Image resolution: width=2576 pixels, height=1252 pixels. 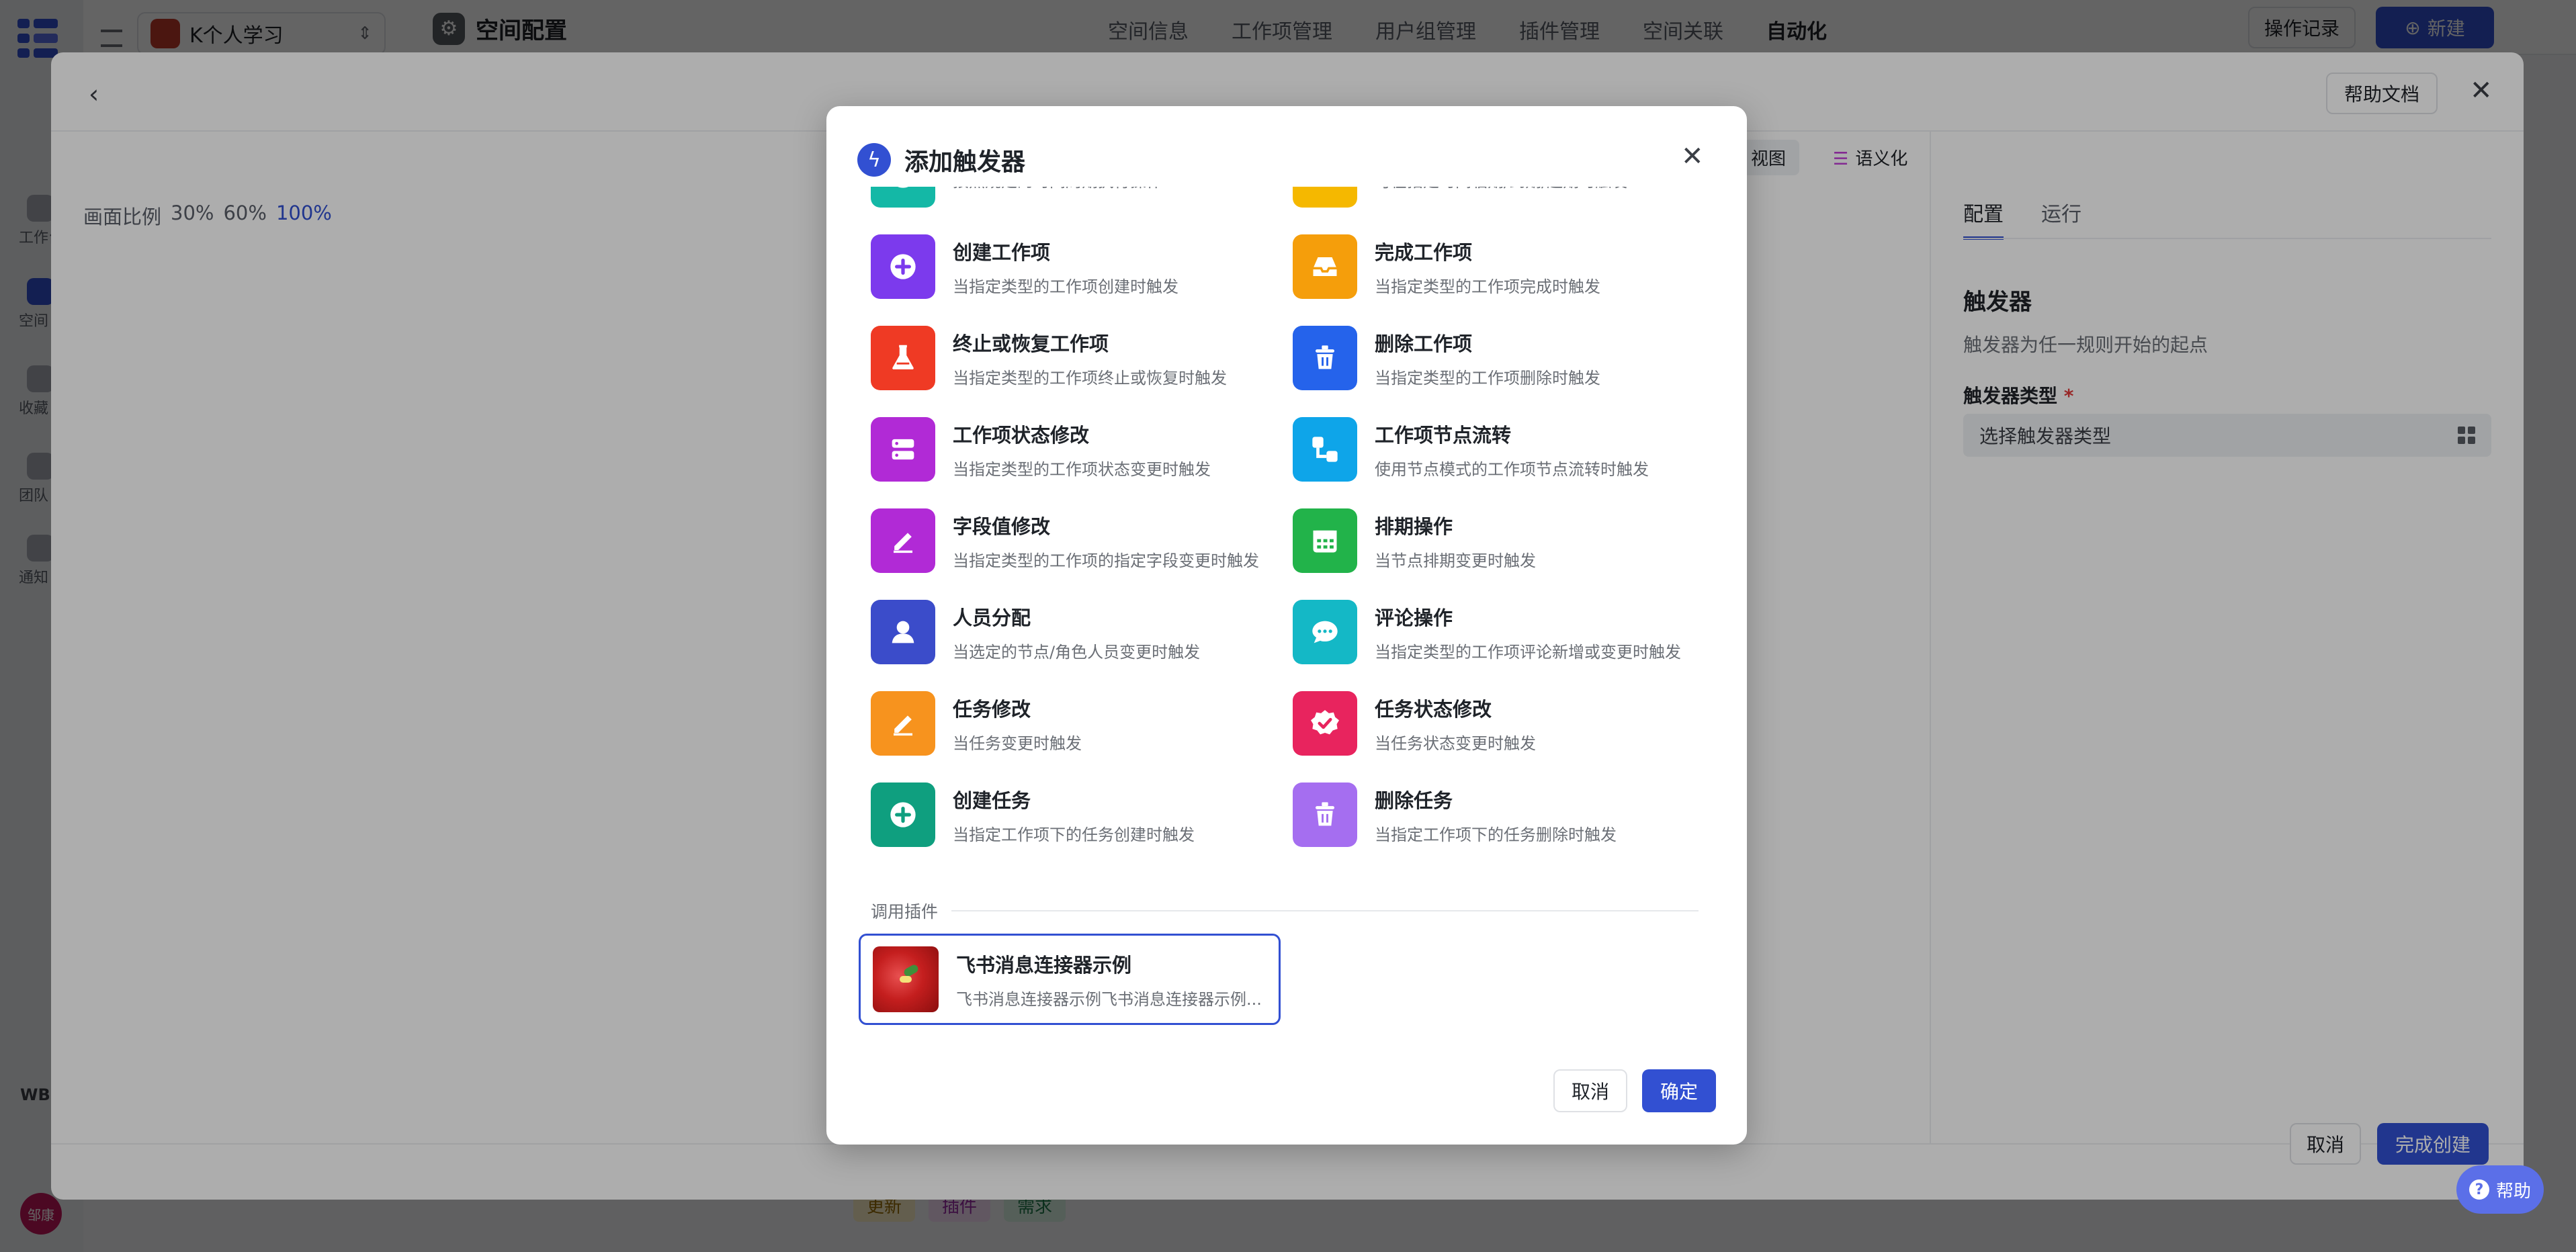 I want to click on trigger-option-text: 删除任务当指定工作项下的任务删除时触发, so click(x=1496, y=815).